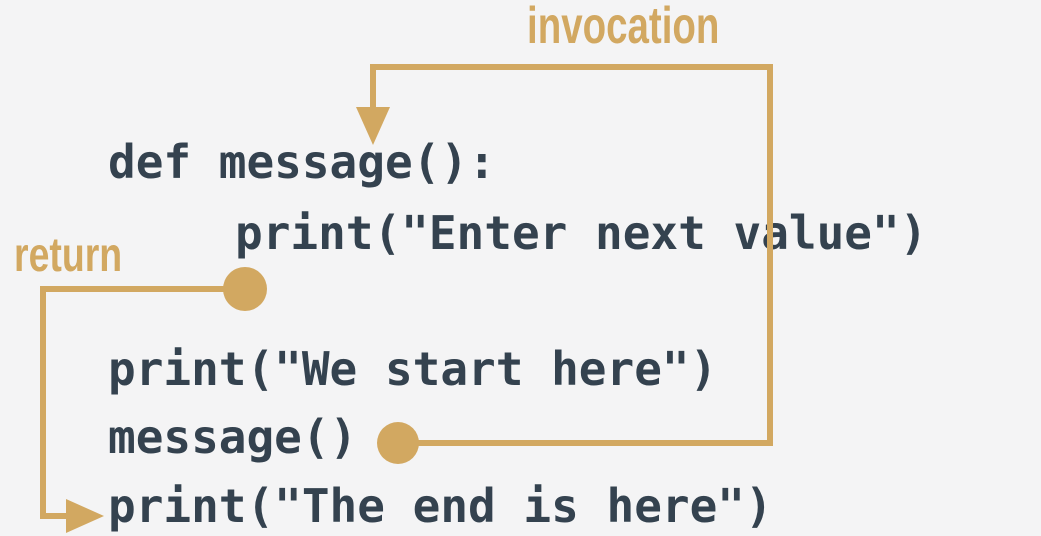  Describe the element at coordinates (142, 402) in the screenshot. I see `return-arrow-path` at that location.